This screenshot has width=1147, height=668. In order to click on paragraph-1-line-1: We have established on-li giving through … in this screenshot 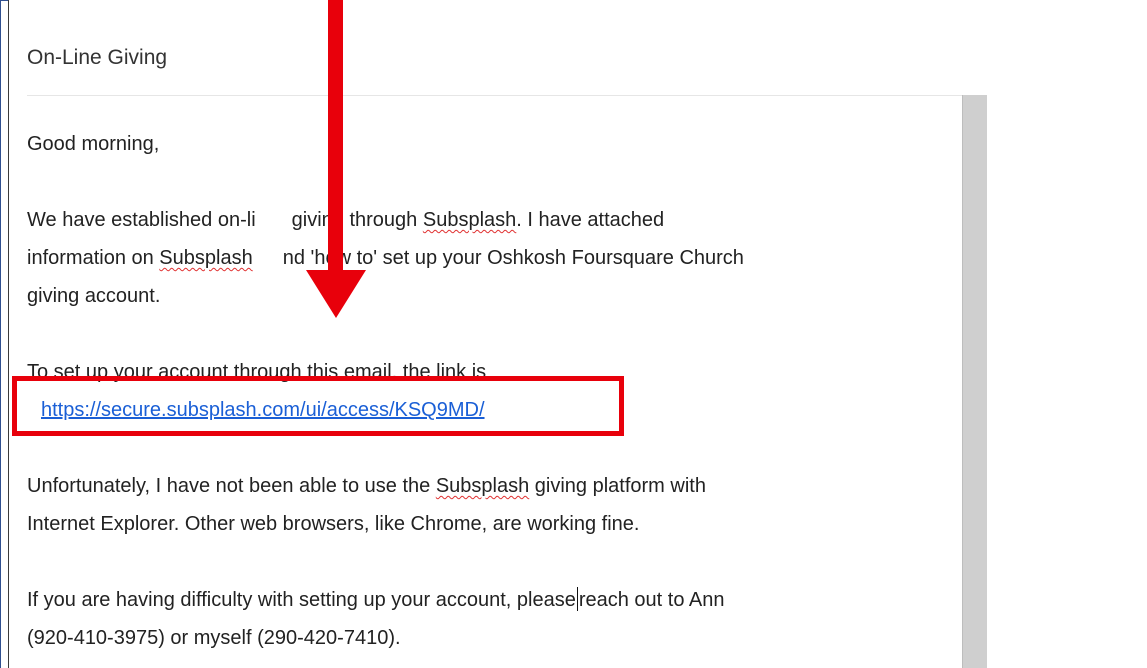, I will do `click(346, 220)`.